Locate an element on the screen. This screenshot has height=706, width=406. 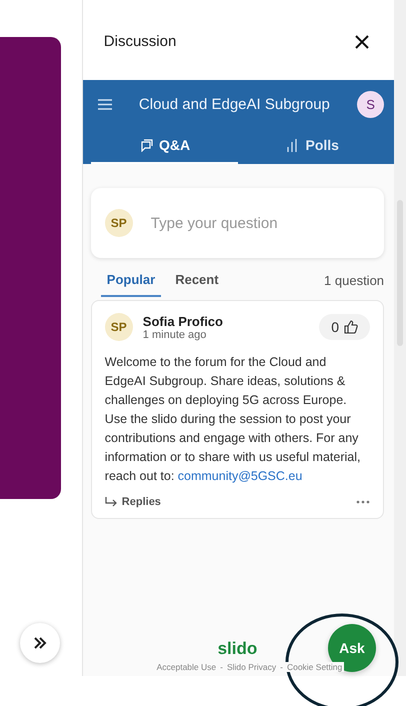
replies-button: Replies is located at coordinates (132, 502).